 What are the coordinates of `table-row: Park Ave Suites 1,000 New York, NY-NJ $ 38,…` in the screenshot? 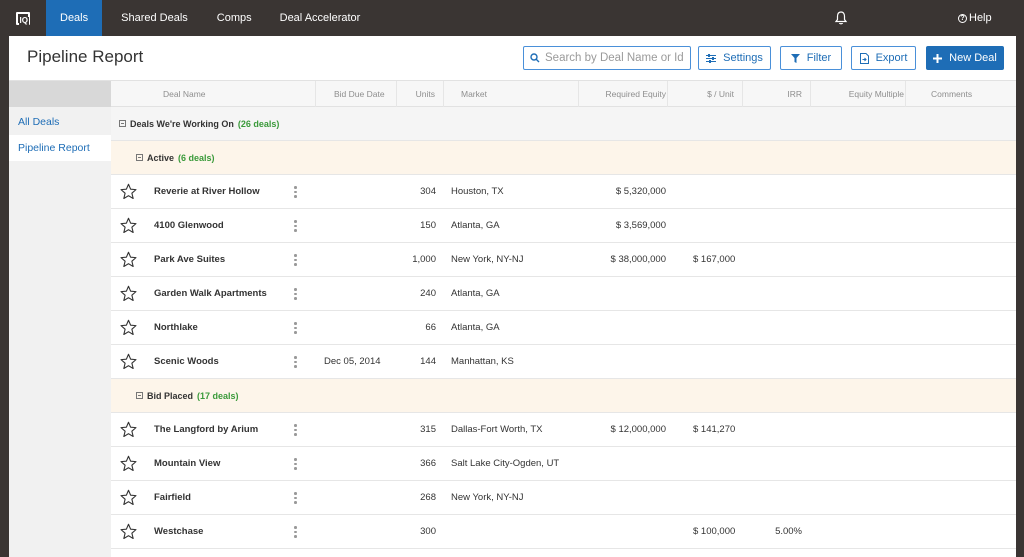 It's located at (563, 260).